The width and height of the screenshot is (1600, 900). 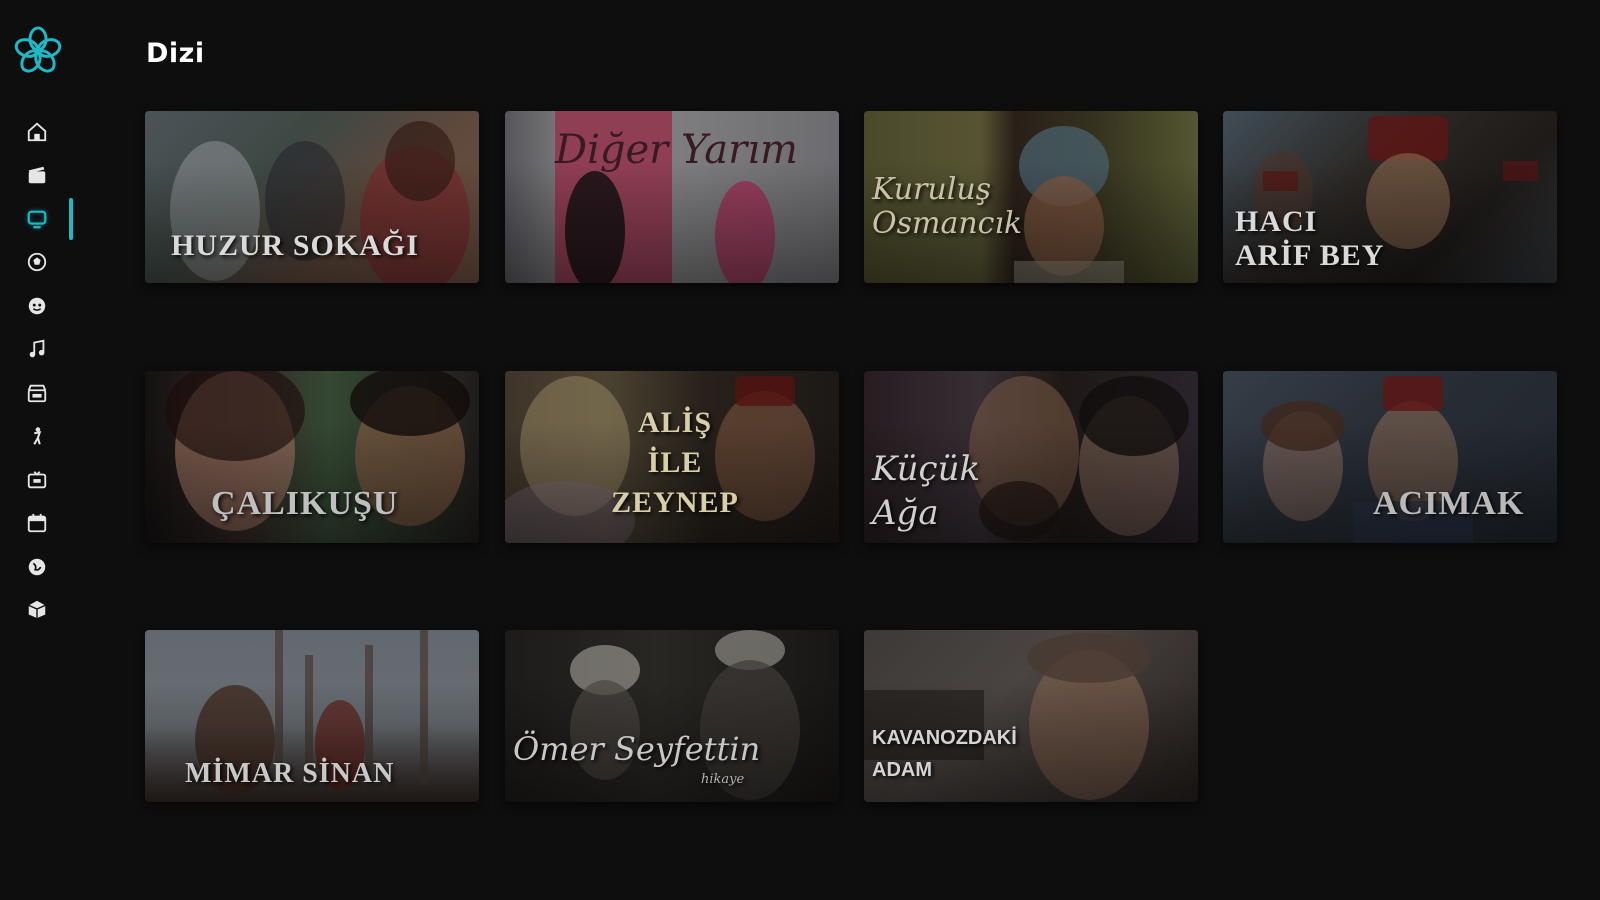 What do you see at coordinates (1449, 503) in the screenshot?
I see `series-title: ACIMAK` at bounding box center [1449, 503].